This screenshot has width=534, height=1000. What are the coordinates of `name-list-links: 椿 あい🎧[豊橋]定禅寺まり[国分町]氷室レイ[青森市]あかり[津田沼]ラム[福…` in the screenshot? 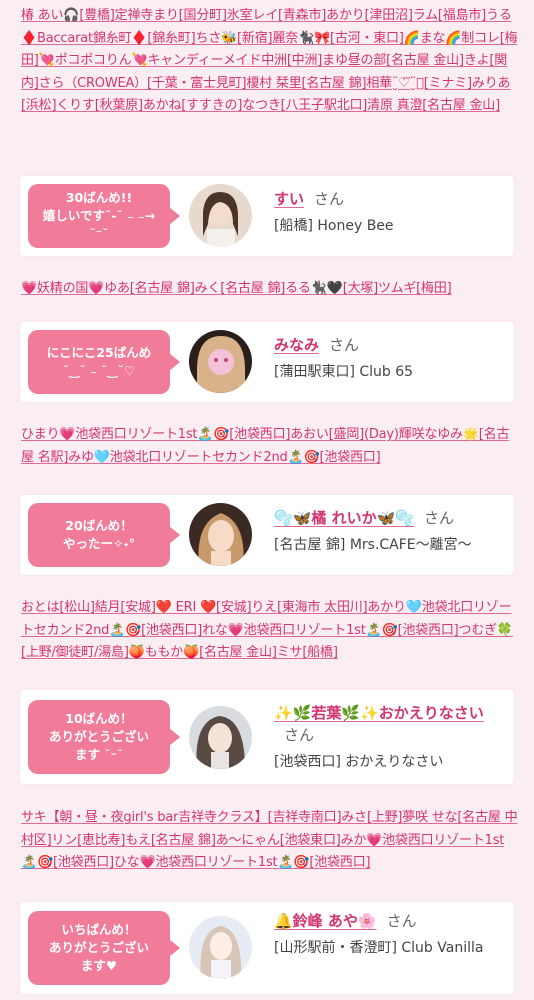 It's located at (269, 60).